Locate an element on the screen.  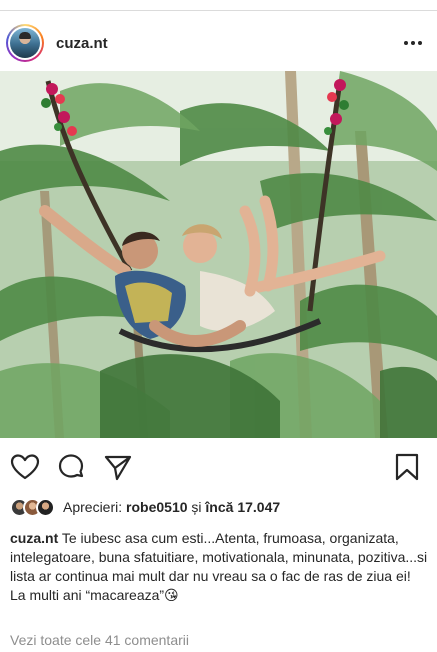
heart-icon is located at coordinates (25, 467).